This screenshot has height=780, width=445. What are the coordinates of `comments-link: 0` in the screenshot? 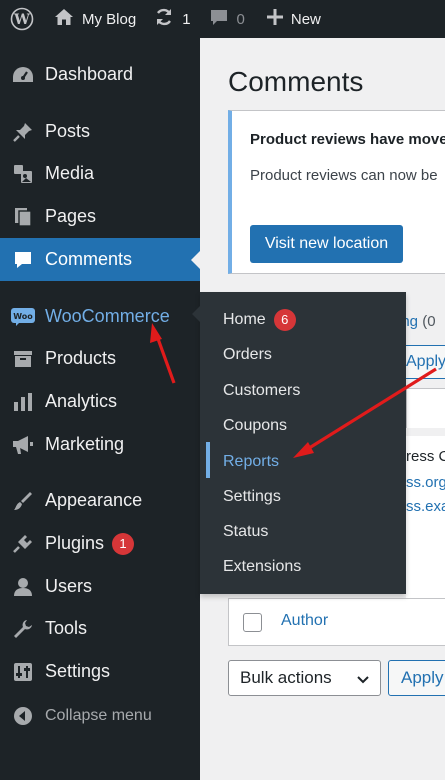 It's located at (227, 19).